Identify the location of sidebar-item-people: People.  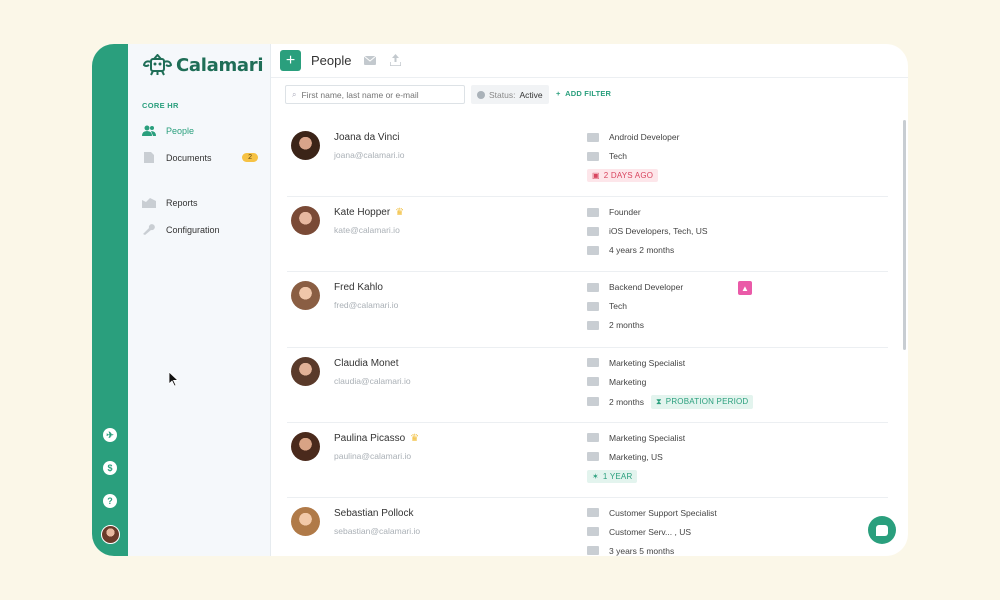
(200, 130).